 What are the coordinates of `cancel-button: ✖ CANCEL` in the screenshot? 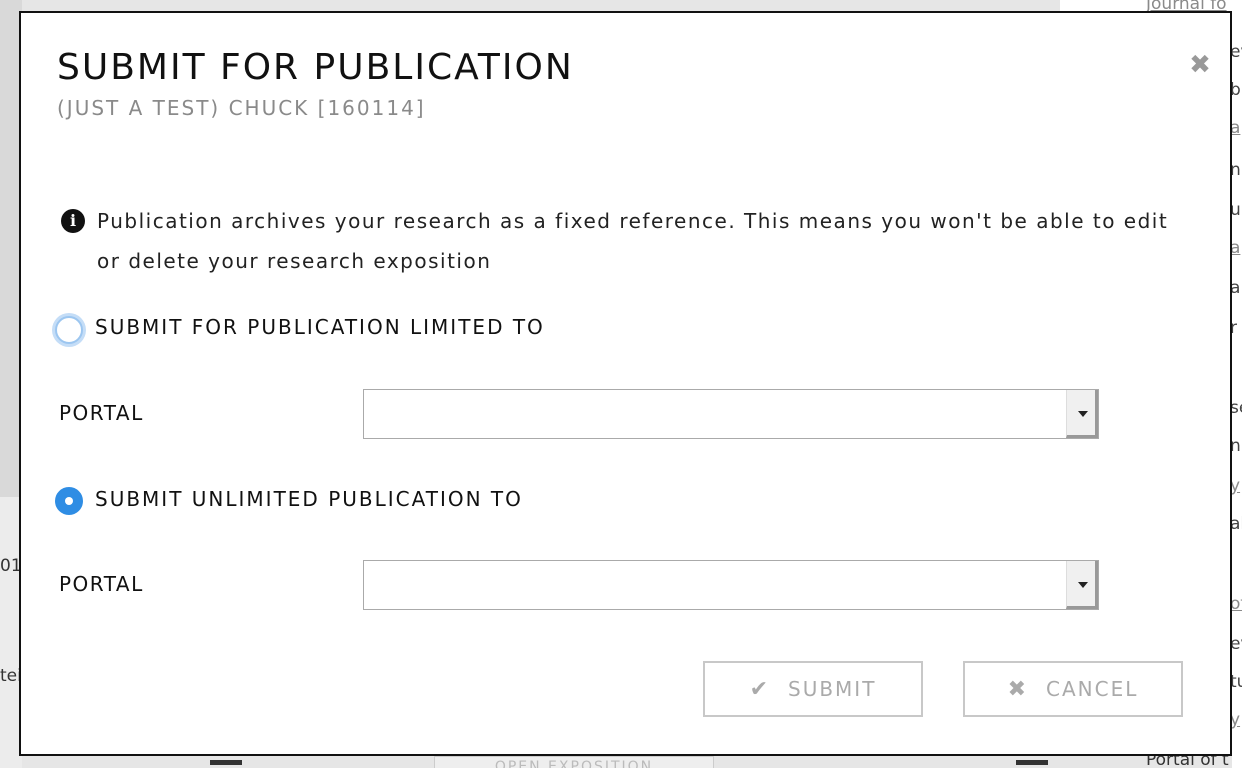 It's located at (1073, 689).